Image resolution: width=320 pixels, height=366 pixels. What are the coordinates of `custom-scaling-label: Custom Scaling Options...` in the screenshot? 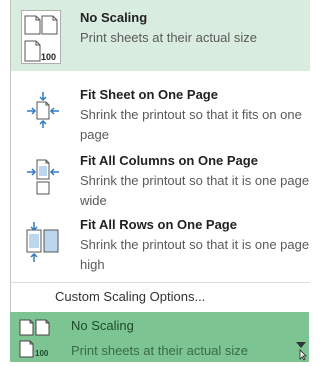 It's located at (130, 296).